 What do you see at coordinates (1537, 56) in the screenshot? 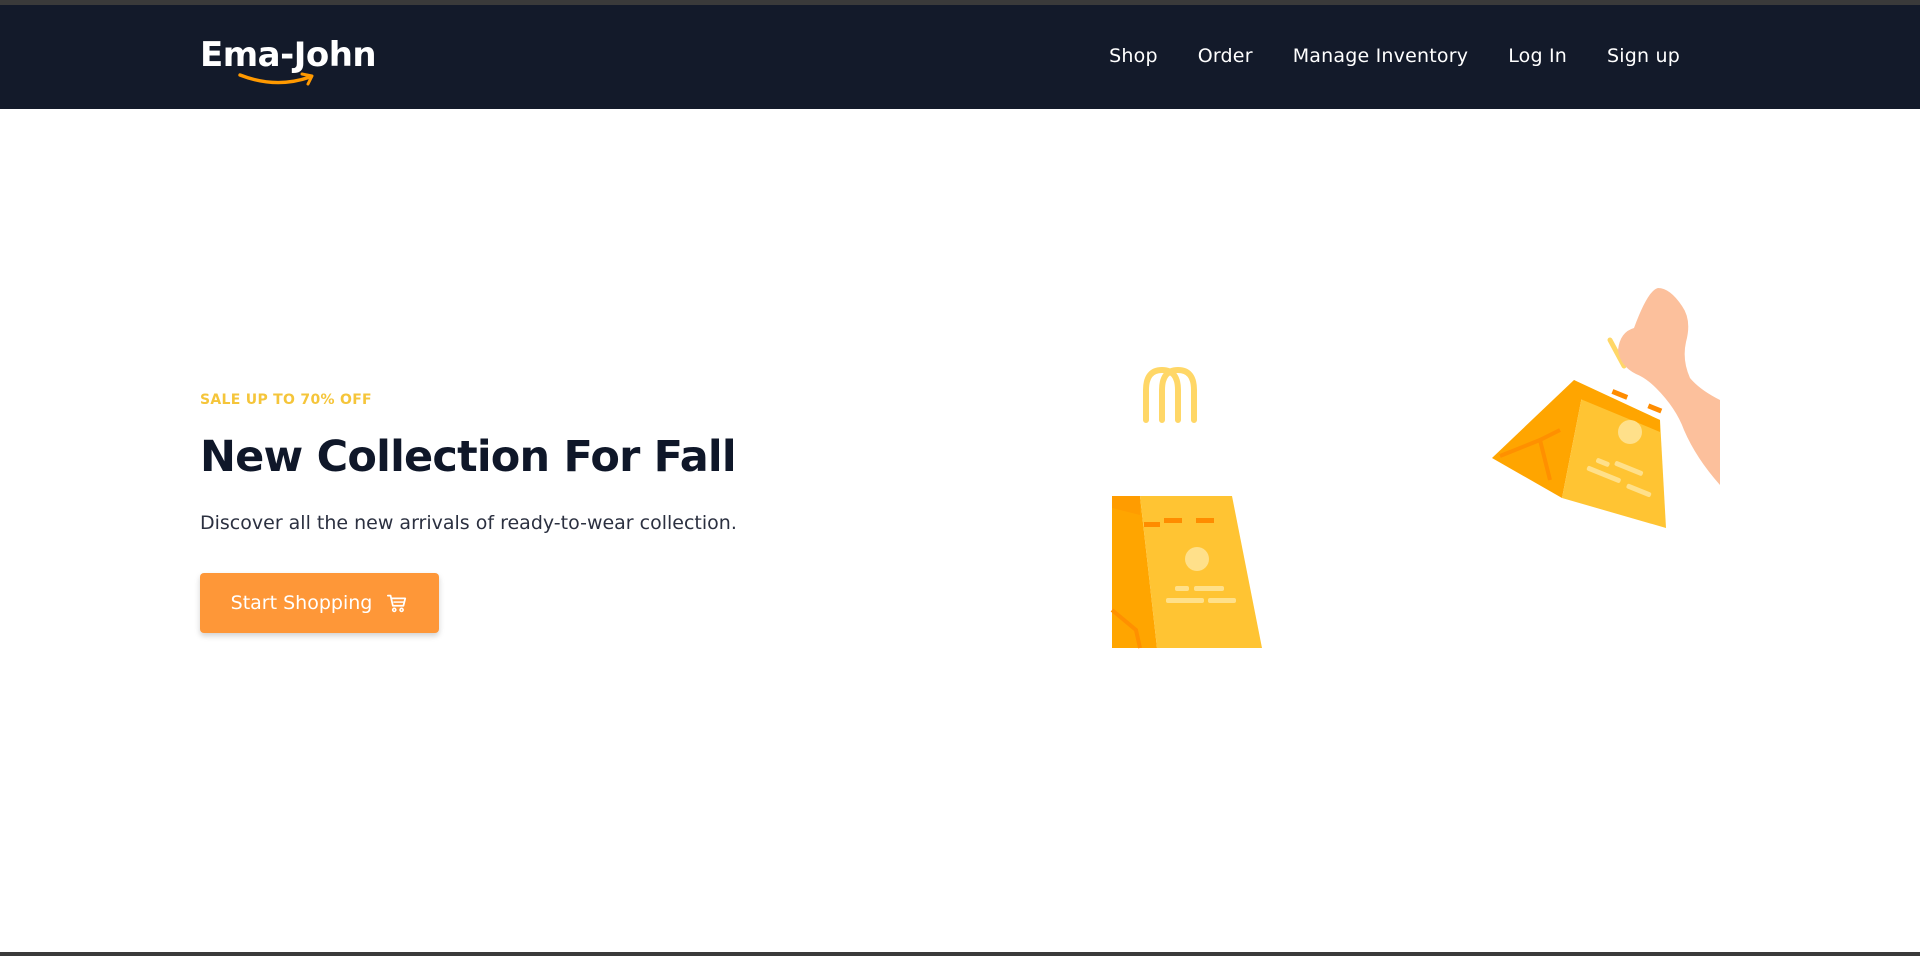
I see `nav-log-in: Log In` at bounding box center [1537, 56].